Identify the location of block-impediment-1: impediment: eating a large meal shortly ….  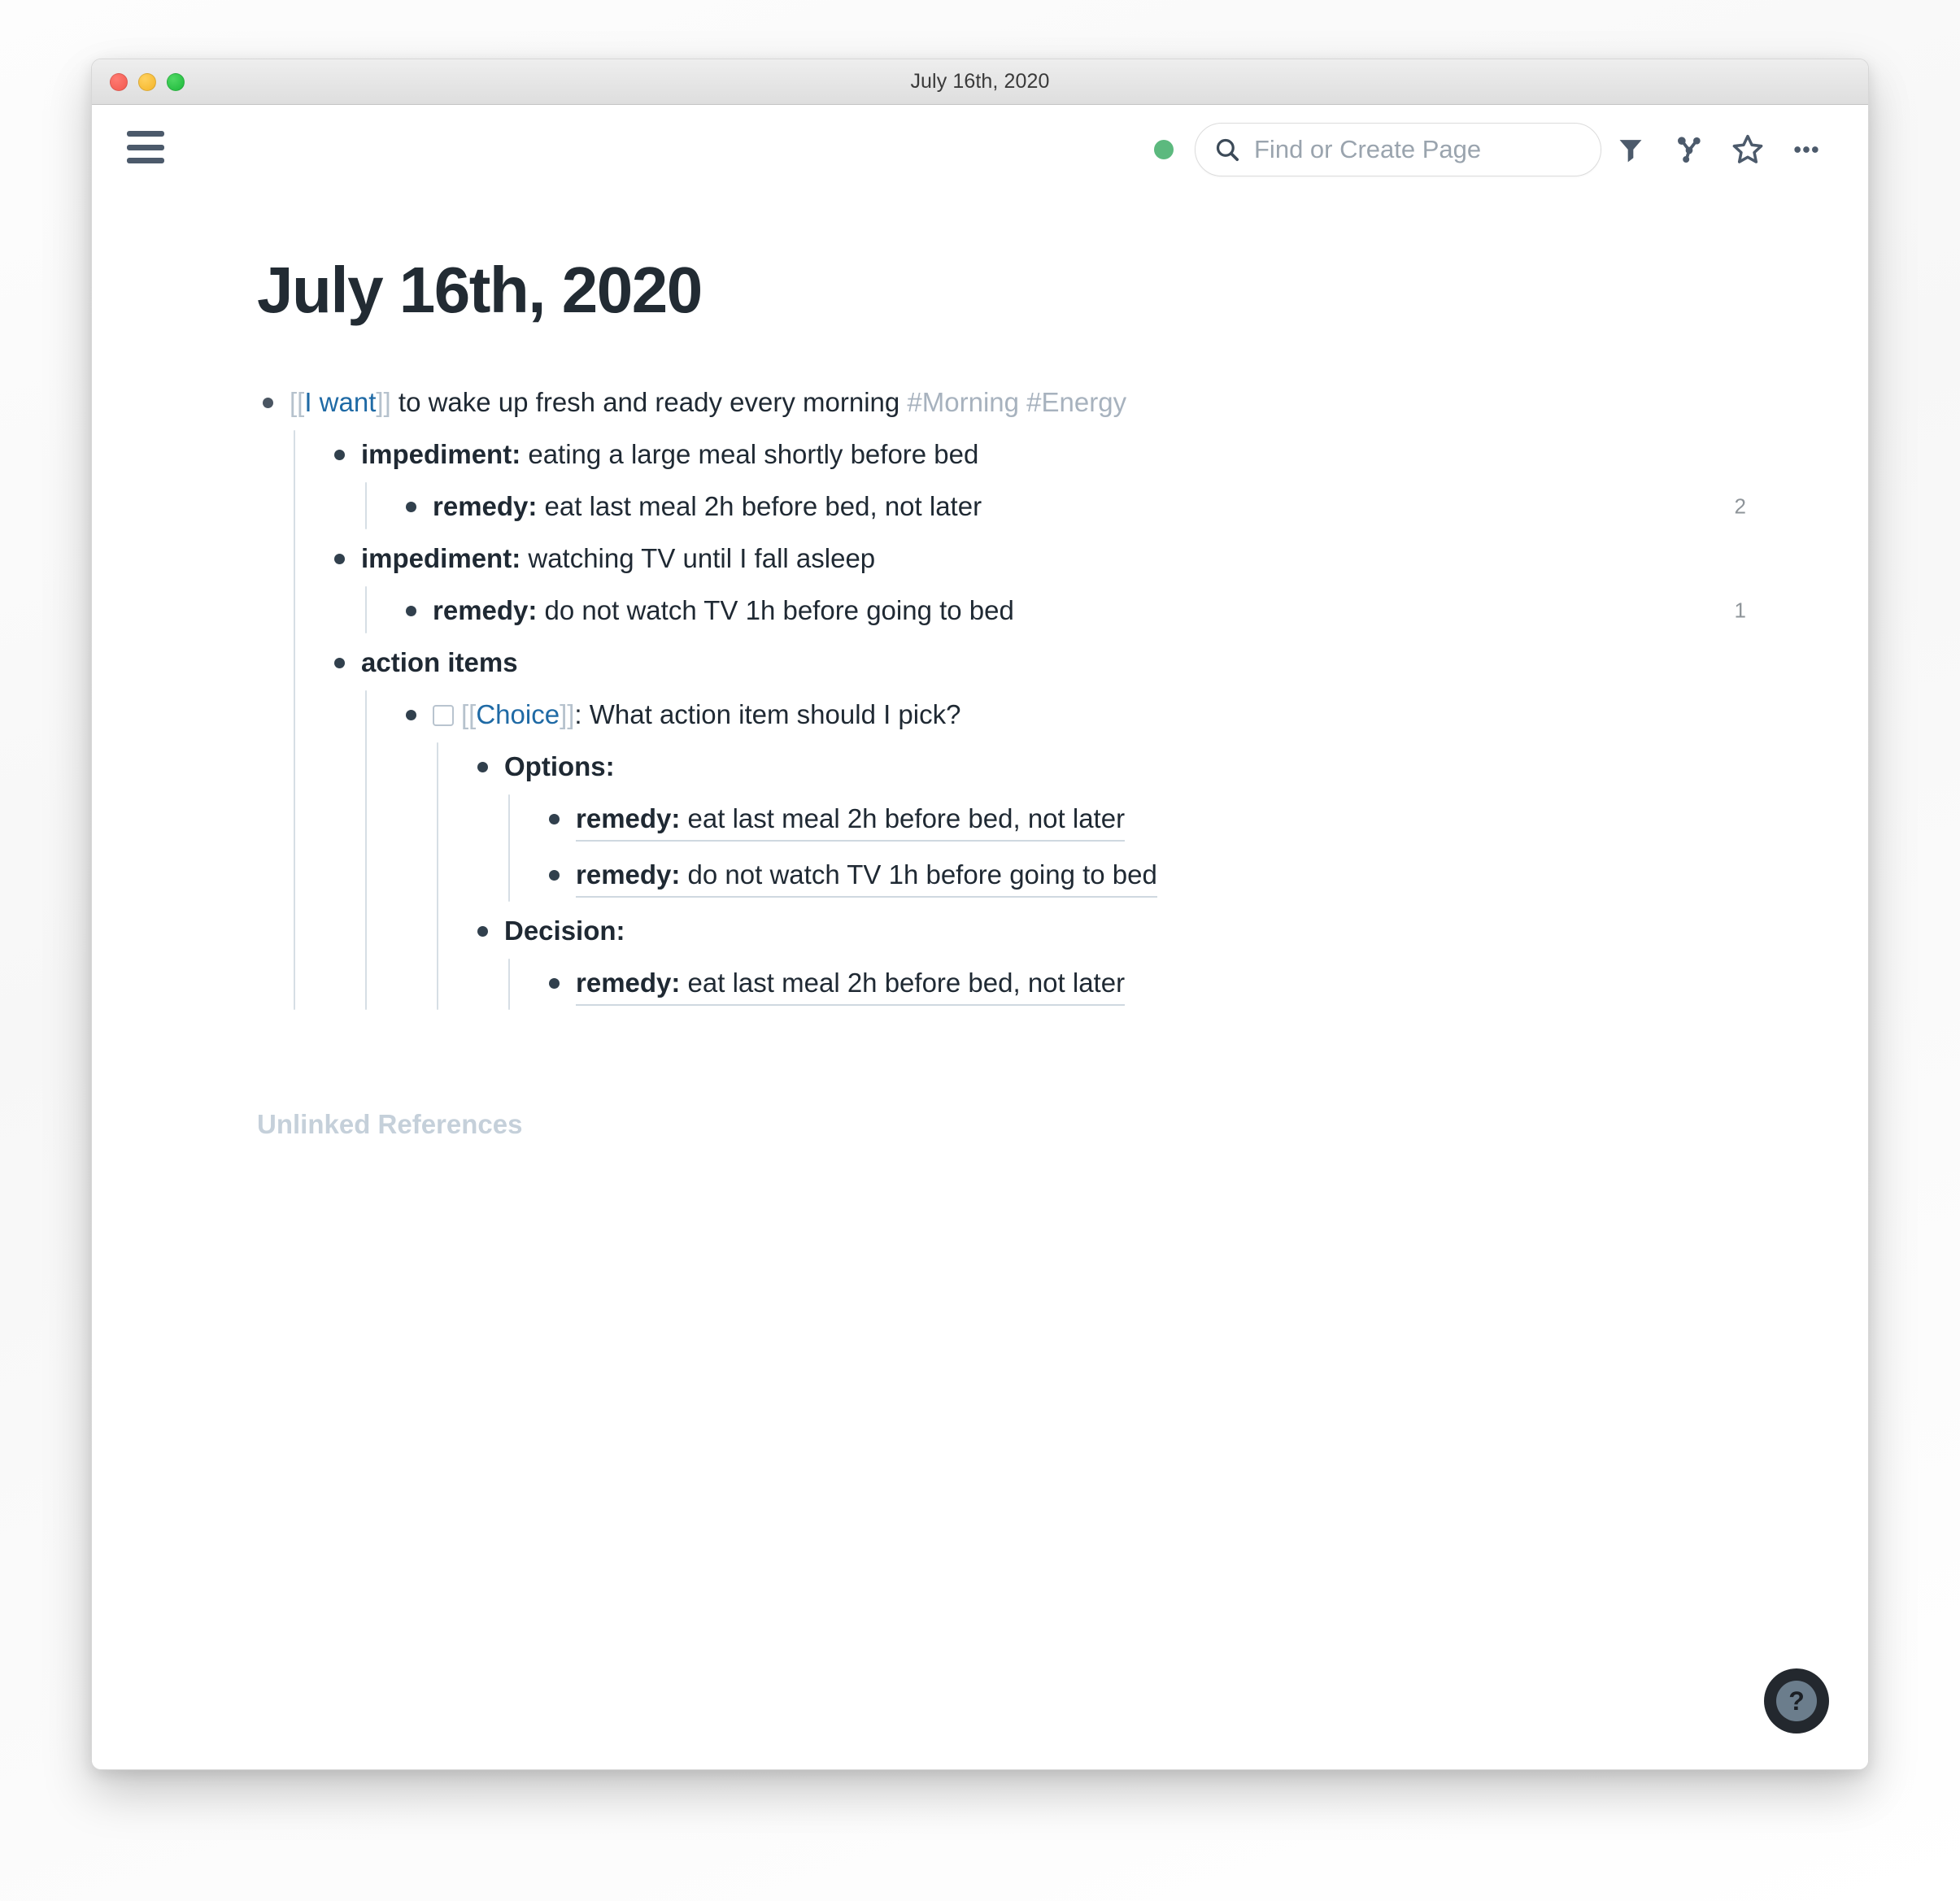
(1037, 480).